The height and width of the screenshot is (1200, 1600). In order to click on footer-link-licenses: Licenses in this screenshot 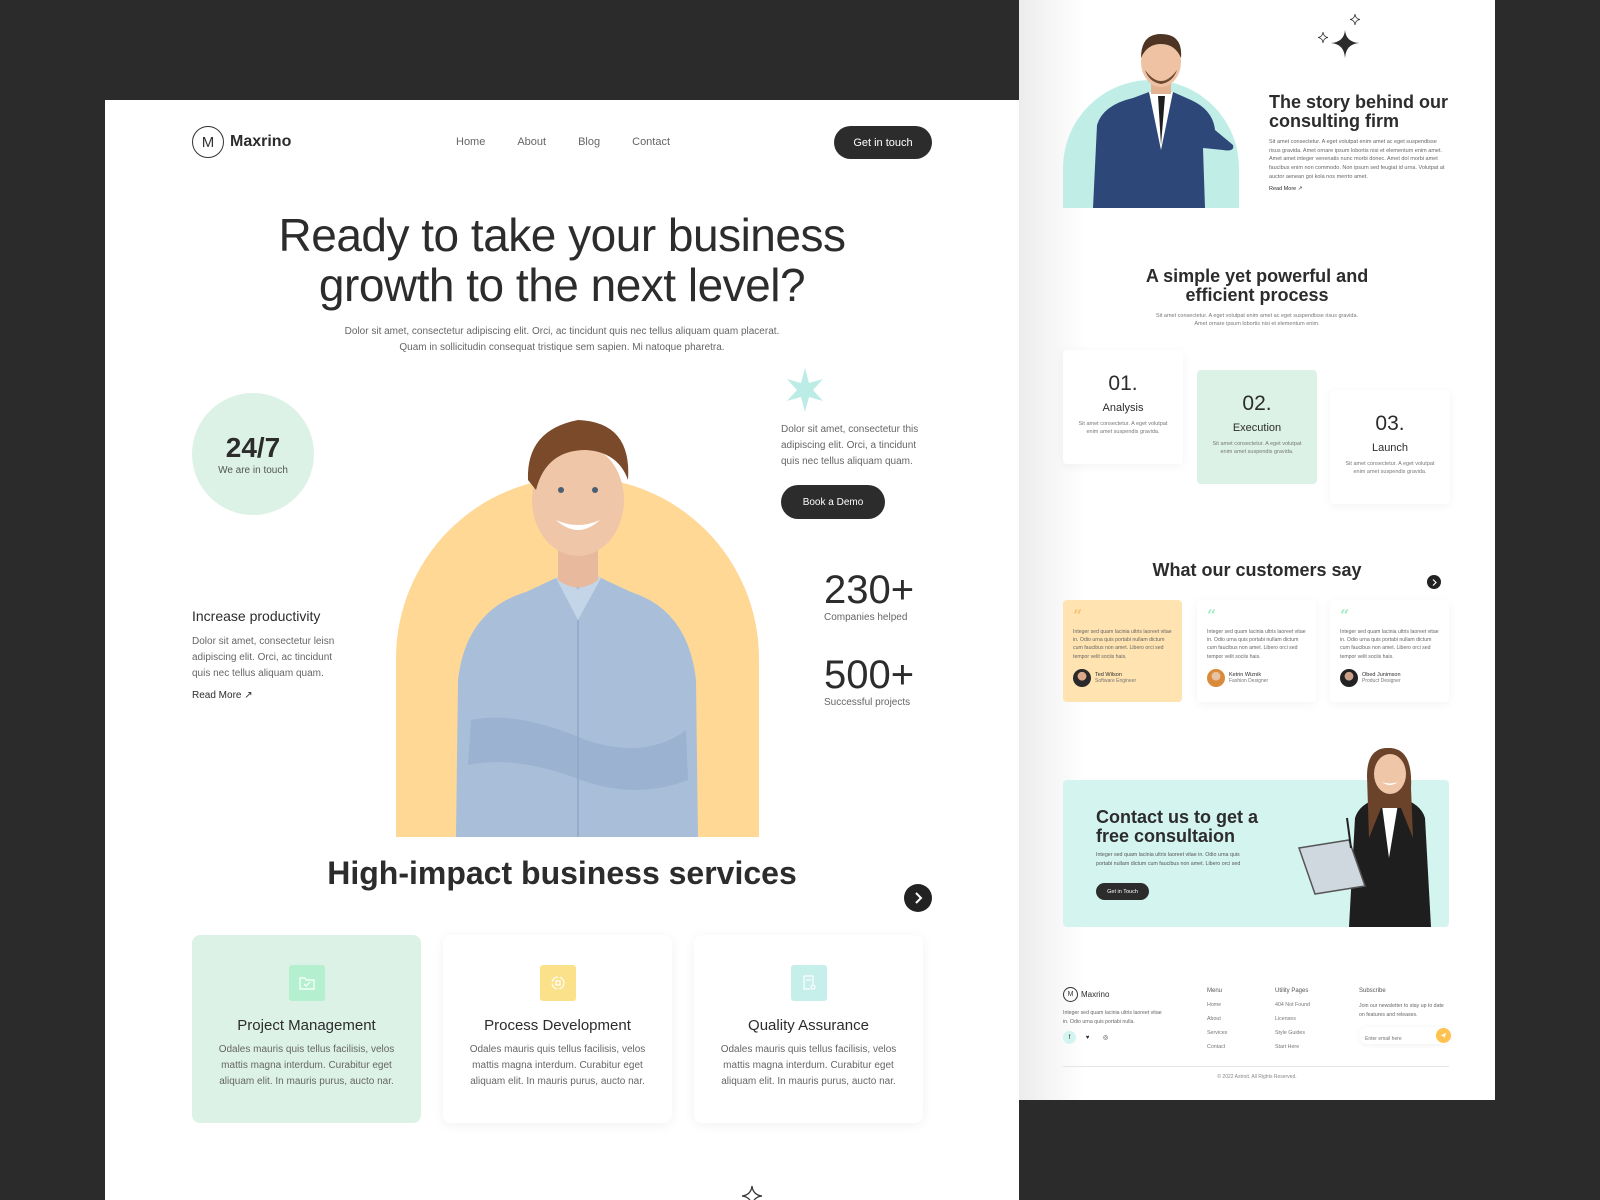, I will do `click(1292, 1019)`.